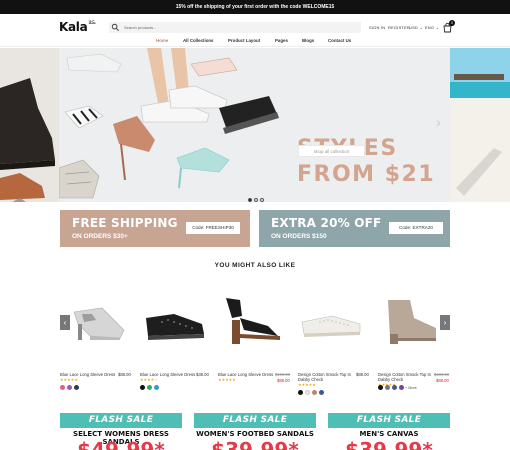 This screenshot has width=510, height=450. What do you see at coordinates (308, 40) in the screenshot?
I see `nav-blogs: Blogs` at bounding box center [308, 40].